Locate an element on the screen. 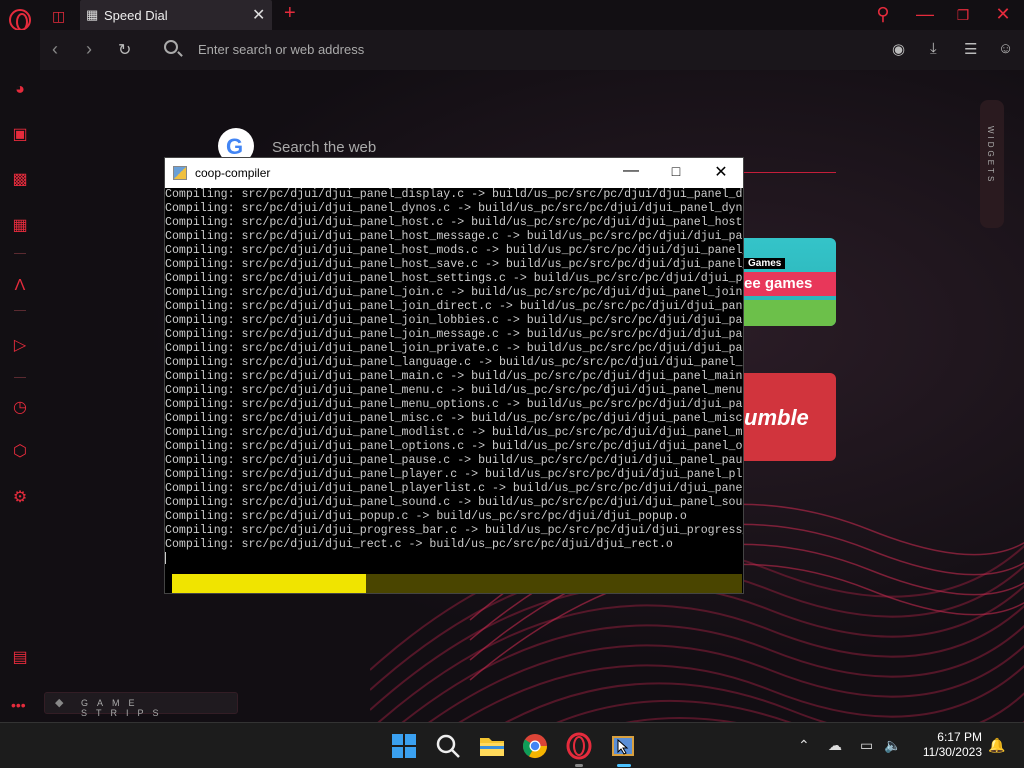 The width and height of the screenshot is (1024, 768). show-hidden-icons-chevron-icon: ⌃ is located at coordinates (804, 745).